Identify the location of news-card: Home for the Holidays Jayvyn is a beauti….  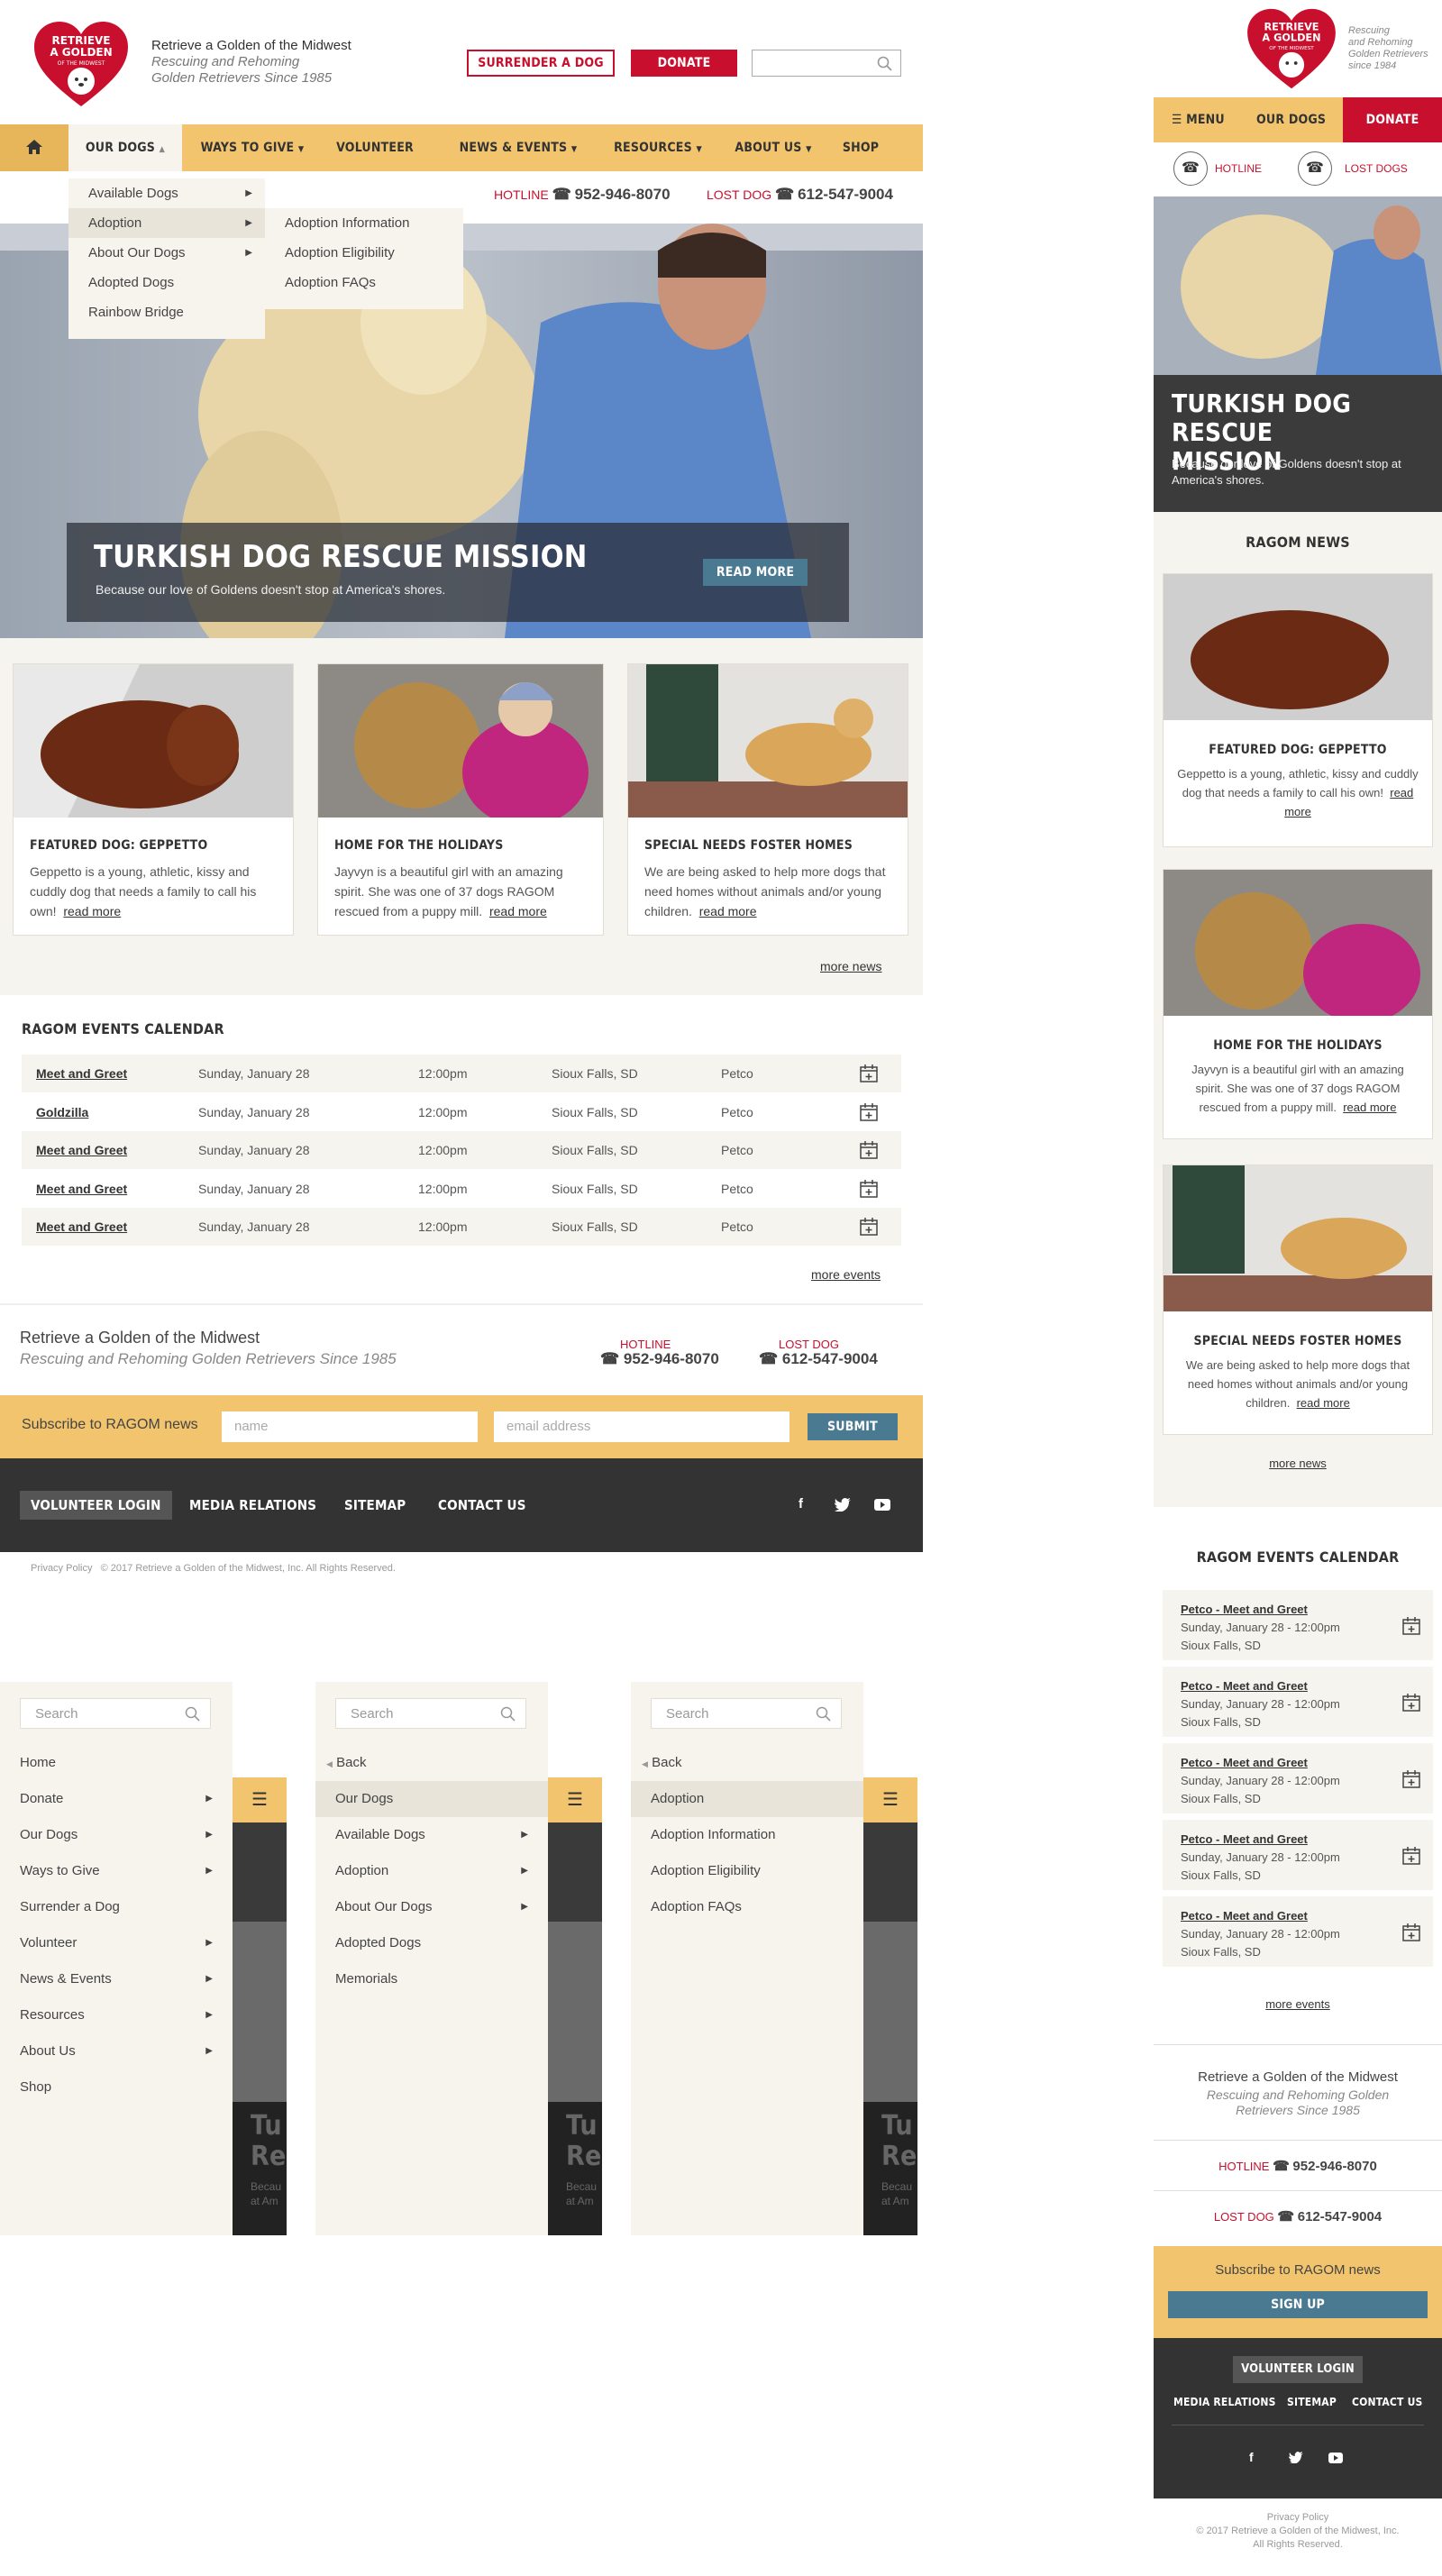
(460, 799).